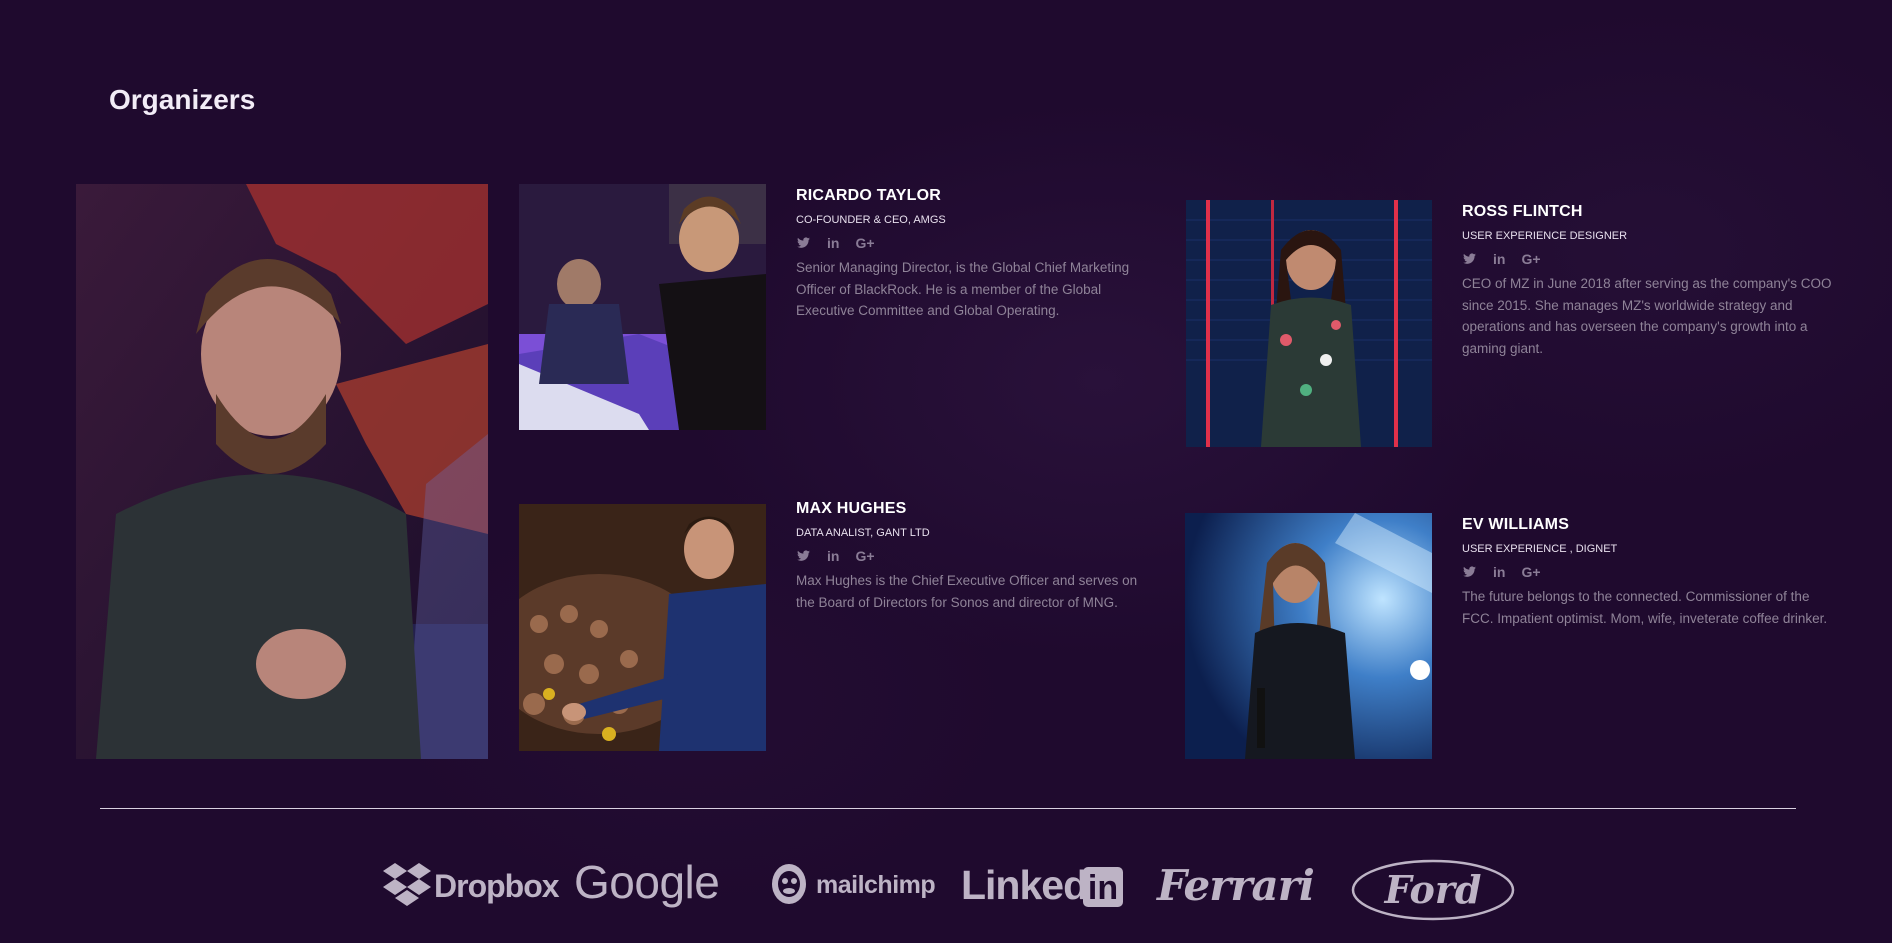  What do you see at coordinates (1309, 323) in the screenshot?
I see `speaker-photo-ross` at bounding box center [1309, 323].